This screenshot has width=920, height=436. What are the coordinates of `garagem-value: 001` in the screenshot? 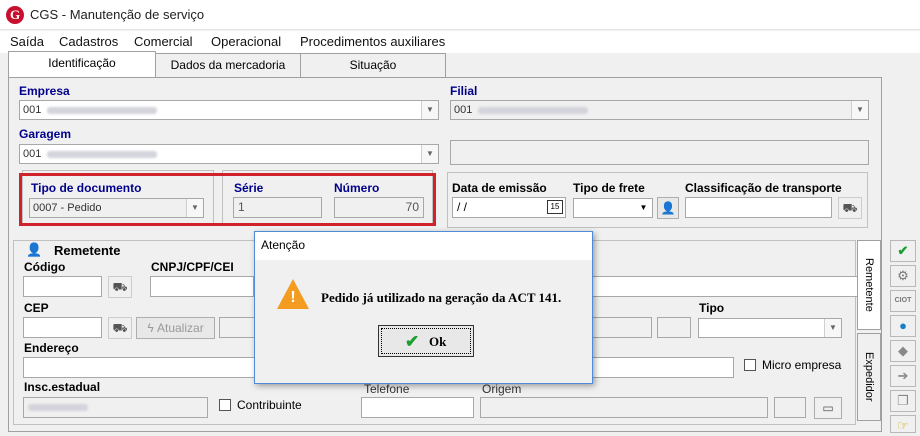 It's located at (32, 154).